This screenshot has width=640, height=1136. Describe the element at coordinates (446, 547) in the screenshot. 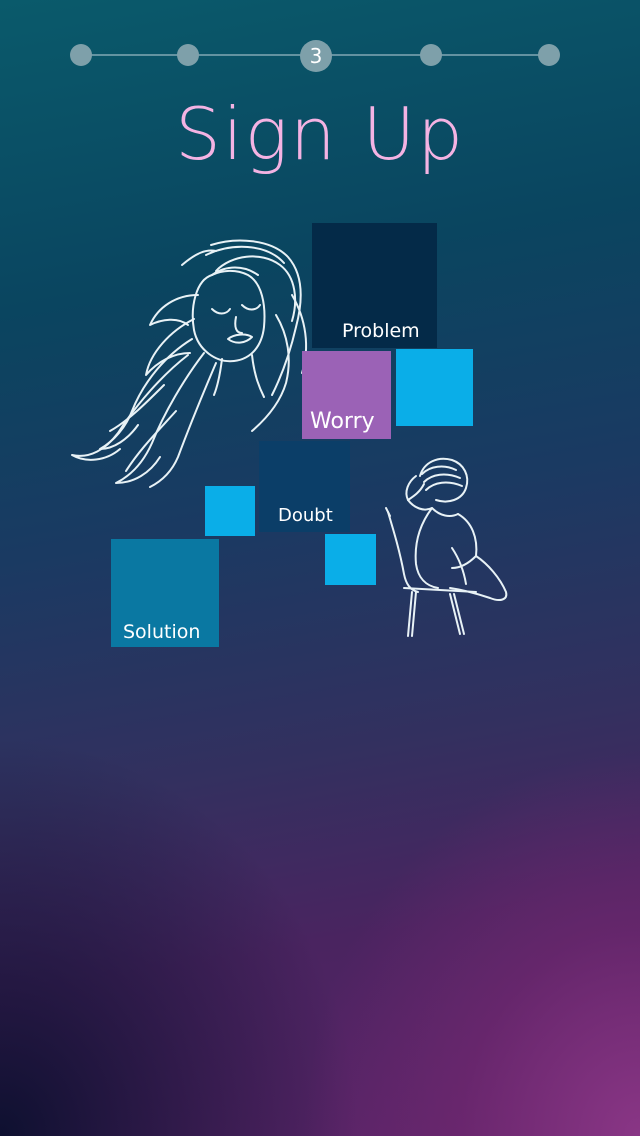

I see `person-in-chair-drawing-icon` at that location.